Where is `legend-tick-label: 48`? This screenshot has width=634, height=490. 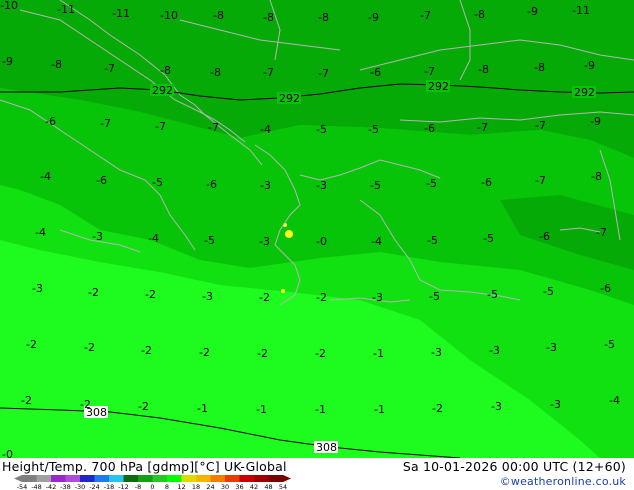
legend-tick-label: 48 is located at coordinates (268, 486).